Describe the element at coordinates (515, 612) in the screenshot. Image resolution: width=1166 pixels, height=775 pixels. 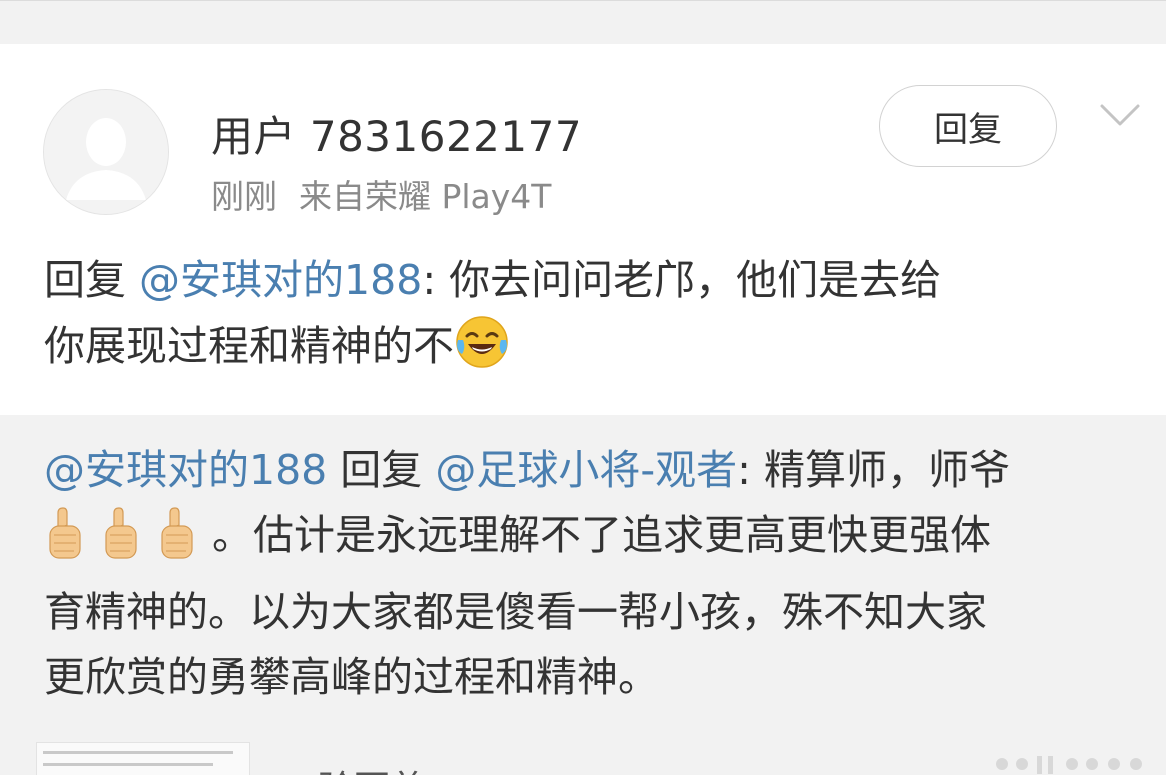
I see `quoted-text-line3: 育精神的。以为大家都是傻看一帮小孩，殊不知大家` at that location.